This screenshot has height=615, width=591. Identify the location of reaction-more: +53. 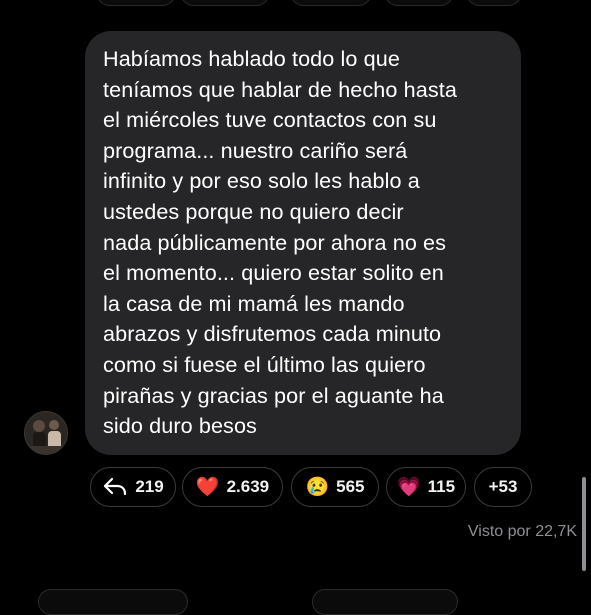
(503, 487).